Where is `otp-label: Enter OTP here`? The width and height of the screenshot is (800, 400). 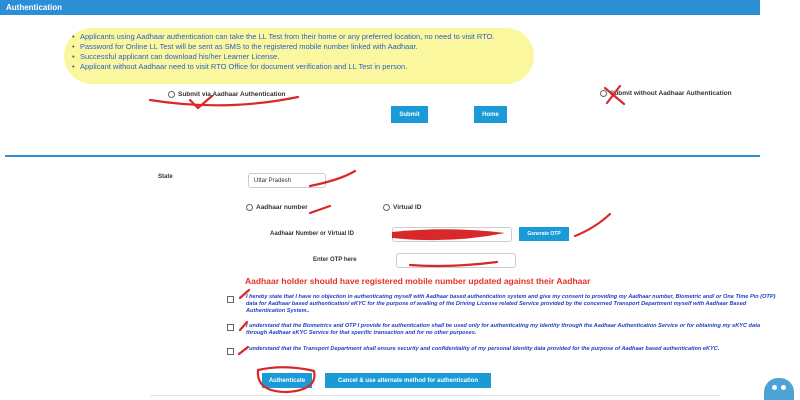 otp-label: Enter OTP here is located at coordinates (335, 260).